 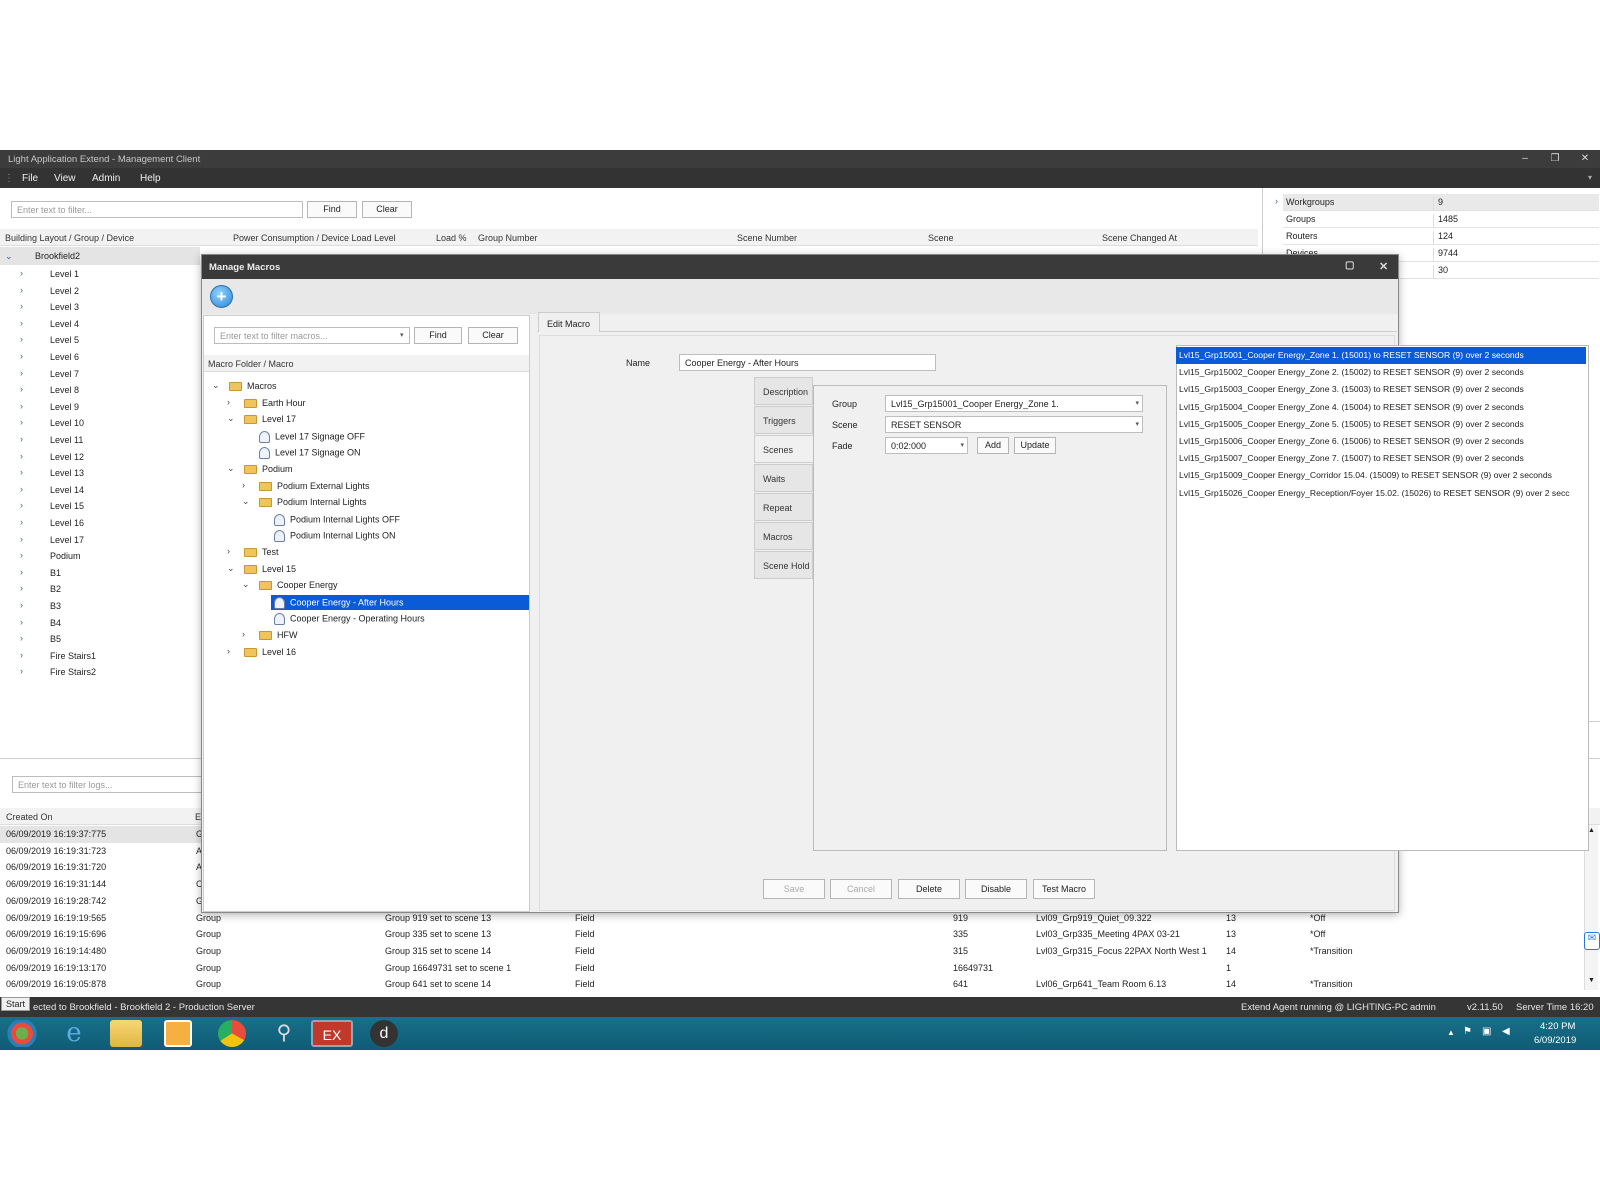 What do you see at coordinates (126, 1033) in the screenshot?
I see `file-explorer-icon` at bounding box center [126, 1033].